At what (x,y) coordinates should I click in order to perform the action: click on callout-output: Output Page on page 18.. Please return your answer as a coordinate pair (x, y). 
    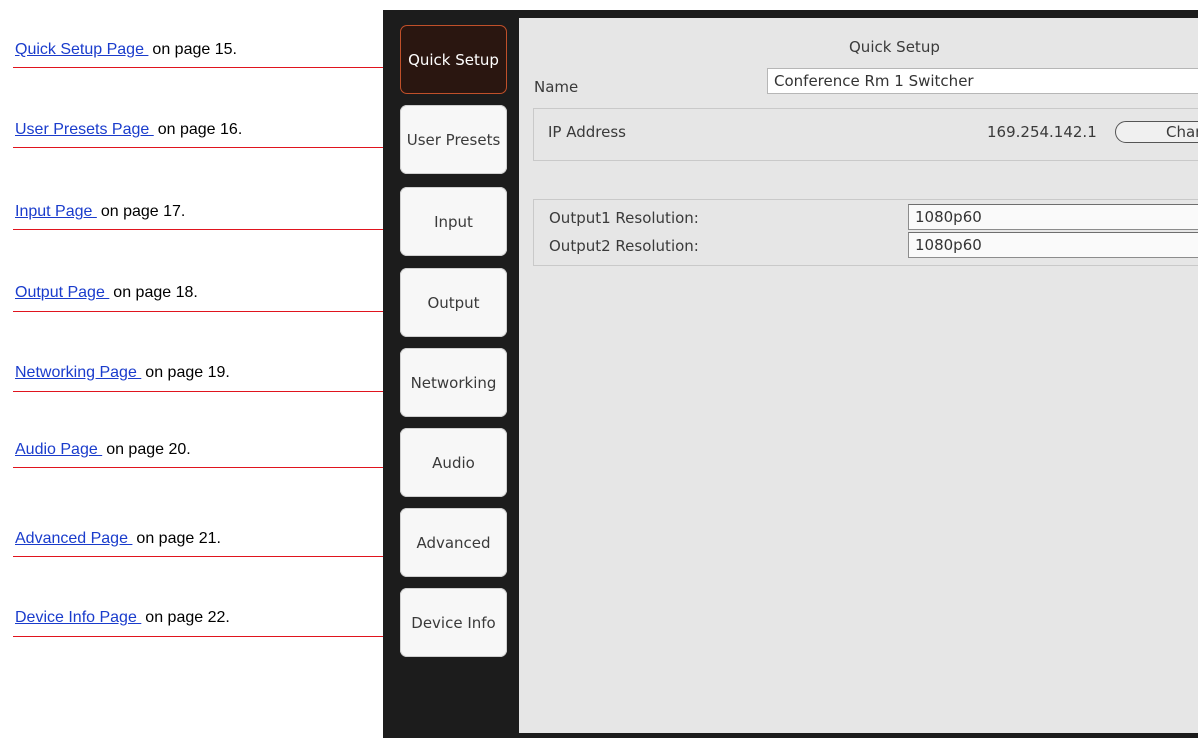
    Looking at the image, I should click on (106, 293).